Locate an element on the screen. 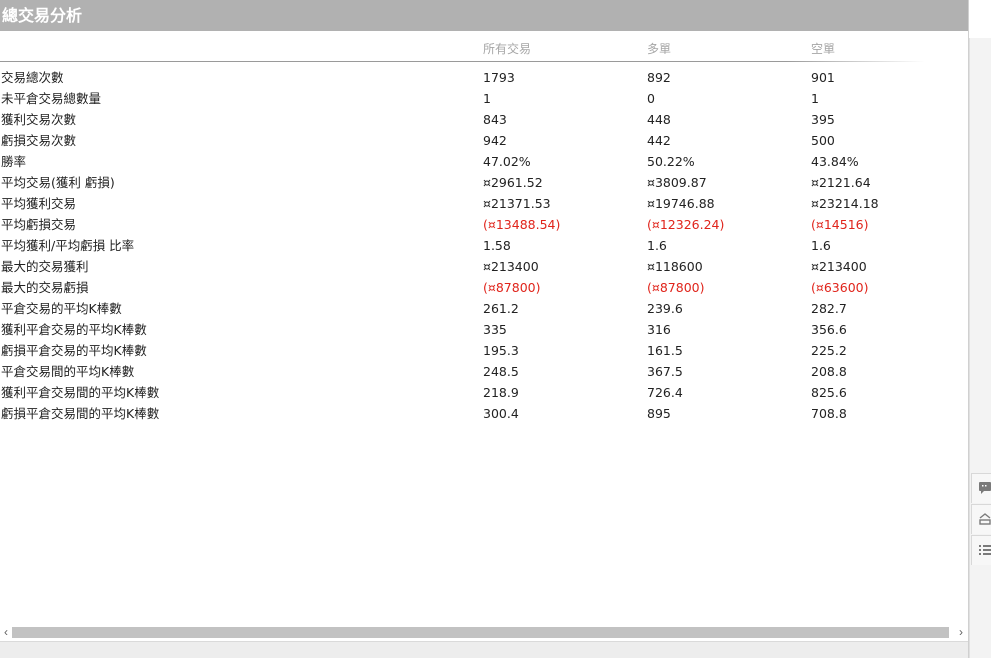 This screenshot has width=991, height=658. cell-long: ¤3809.87 is located at coordinates (677, 182).